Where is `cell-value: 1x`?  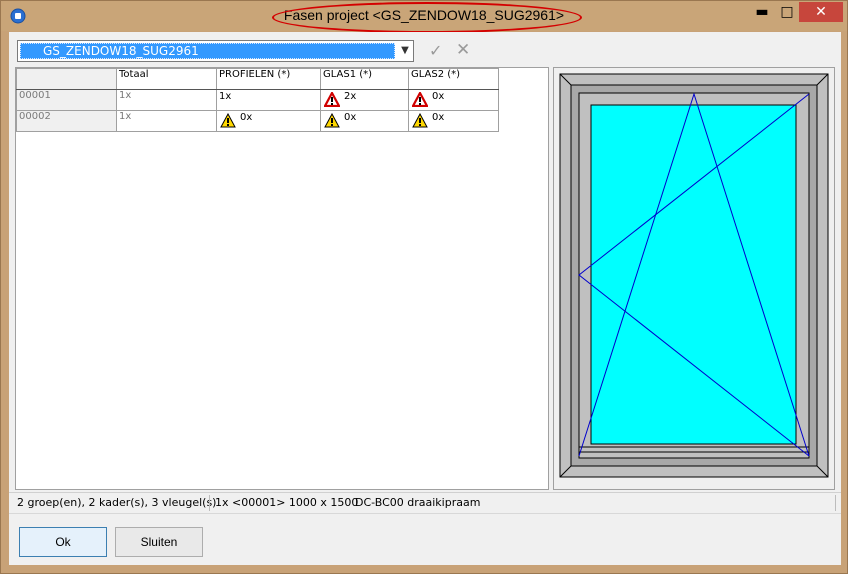
cell-value: 1x is located at coordinates (225, 96).